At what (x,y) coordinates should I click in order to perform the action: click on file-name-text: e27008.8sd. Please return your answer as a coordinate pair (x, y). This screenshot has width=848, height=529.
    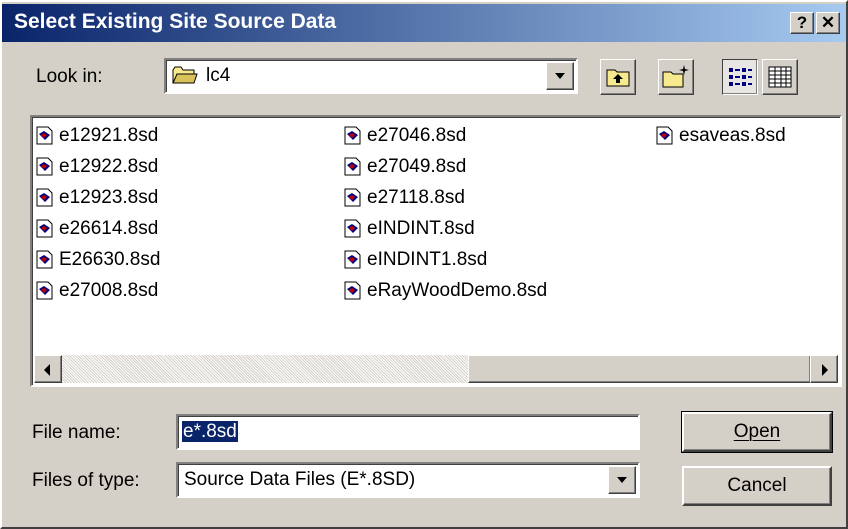
    Looking at the image, I should click on (109, 290).